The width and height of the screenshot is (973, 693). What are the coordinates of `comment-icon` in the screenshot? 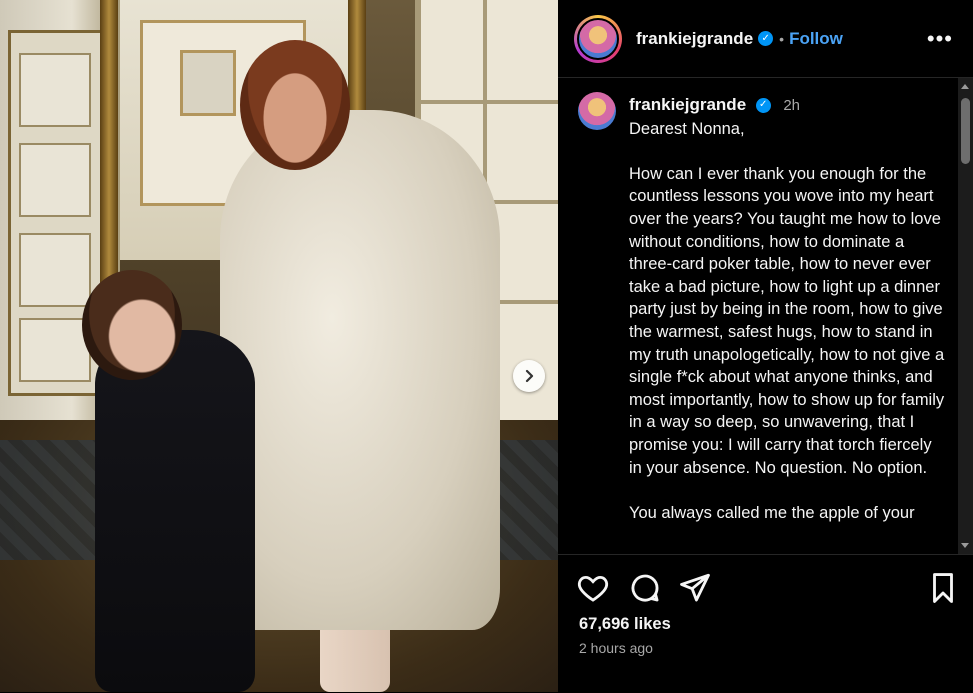 It's located at (645, 588).